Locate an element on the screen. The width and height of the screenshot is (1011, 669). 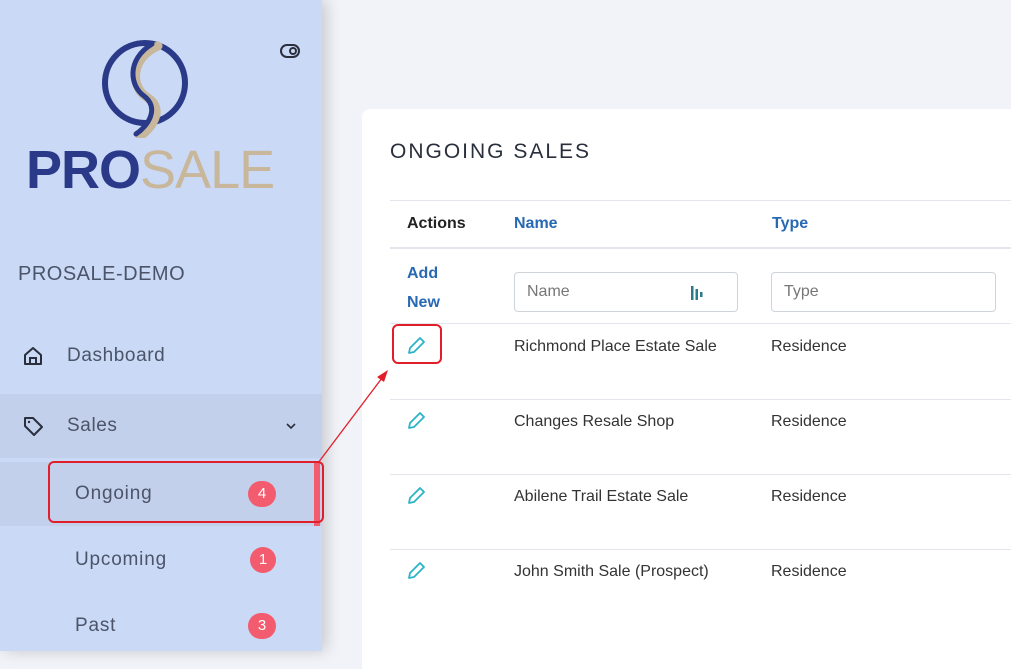
sidebar-subitem-label: Past is located at coordinates (96, 625).